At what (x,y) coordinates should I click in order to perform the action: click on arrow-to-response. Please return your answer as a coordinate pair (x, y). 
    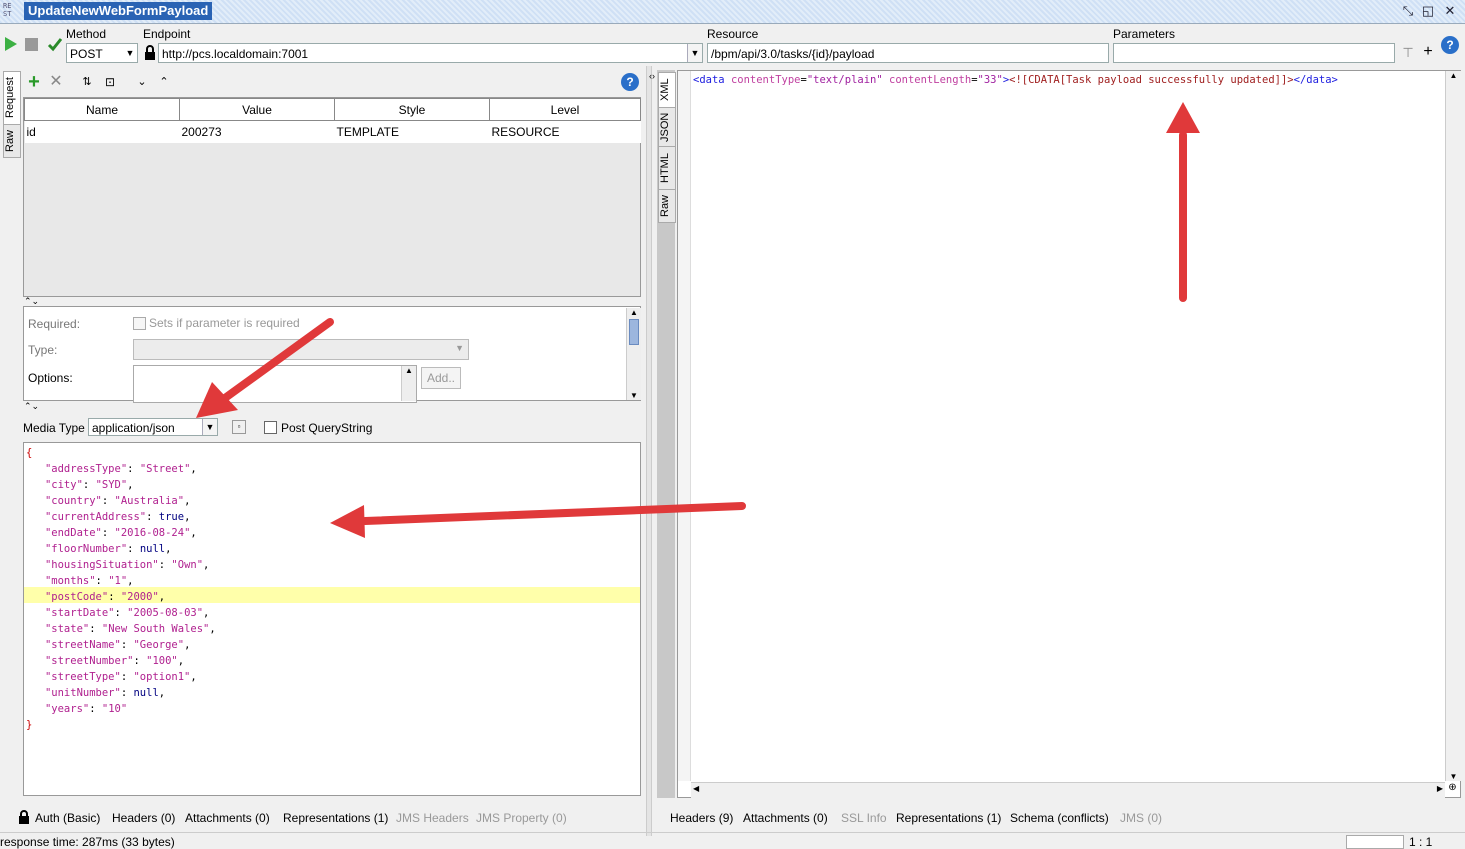
    Looking at the image, I should click on (1183, 202).